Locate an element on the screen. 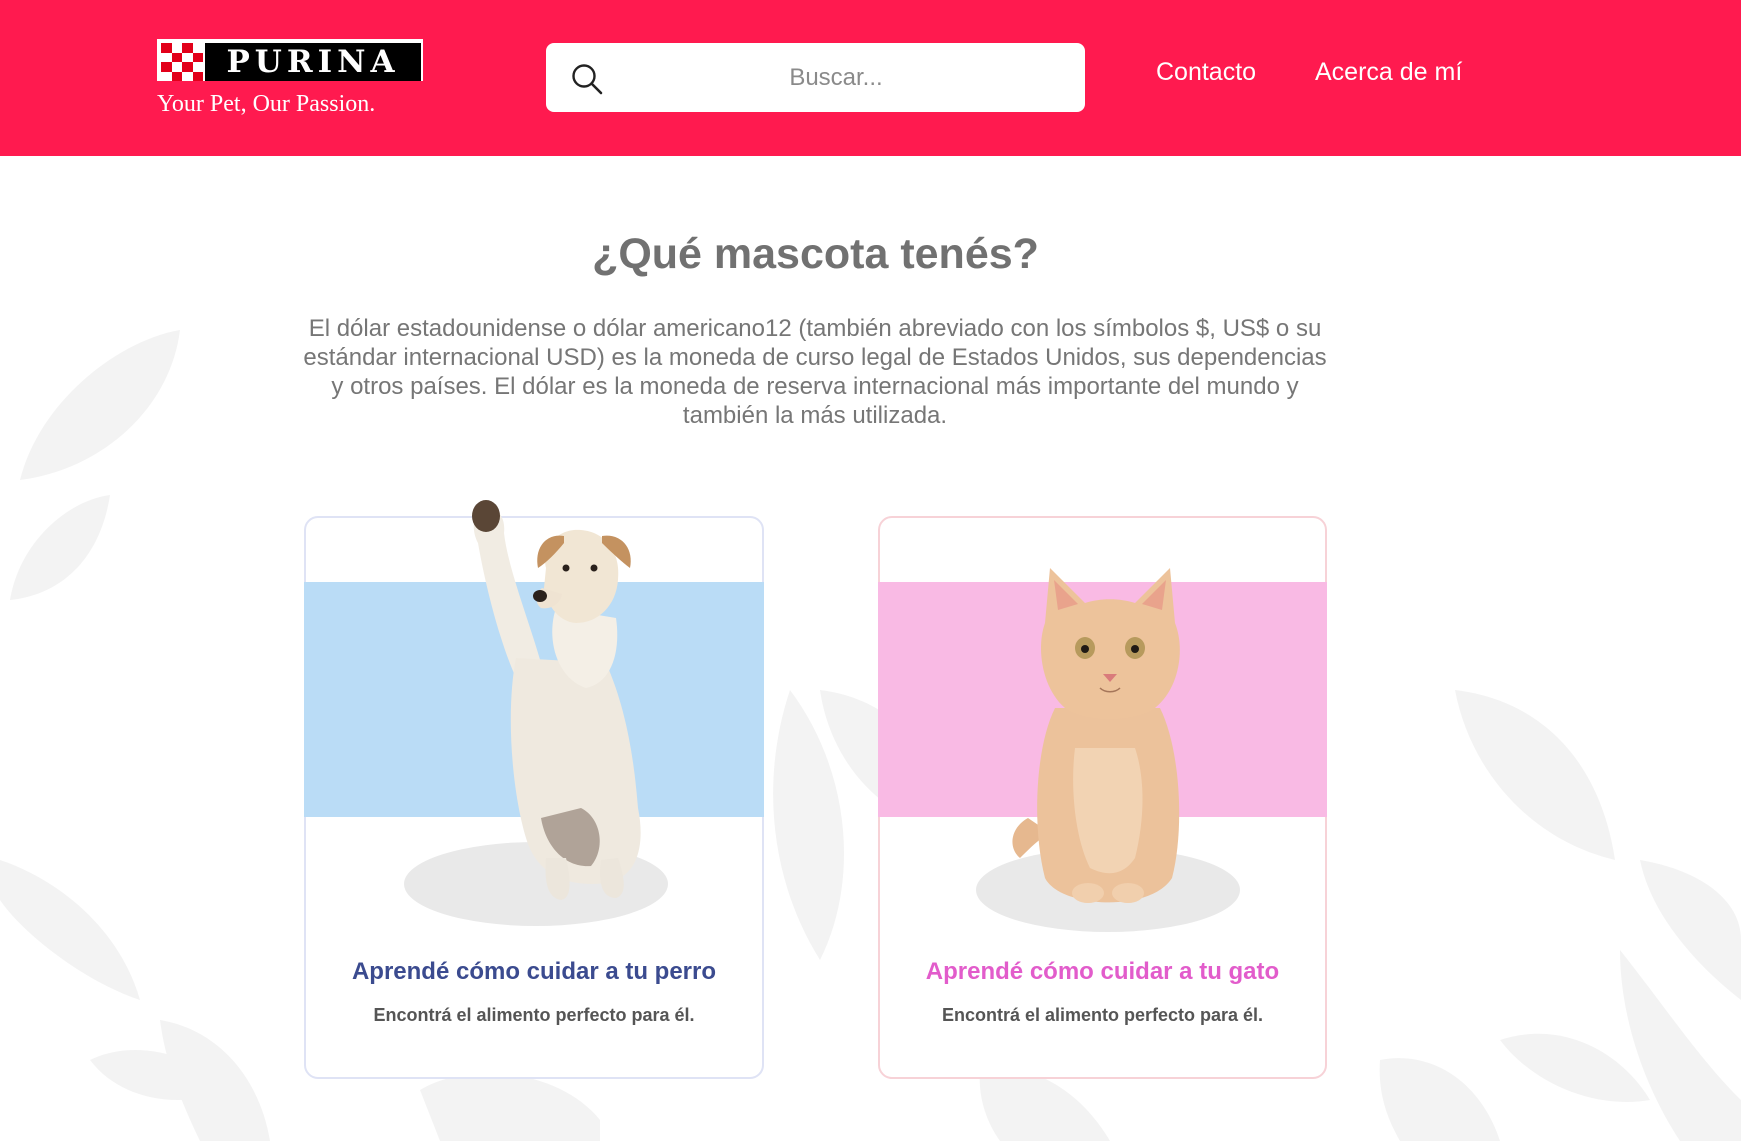 The width and height of the screenshot is (1741, 1141). cat-card-subtitle: Encontrá el alimento perfecto para él. is located at coordinates (1102, 1015).